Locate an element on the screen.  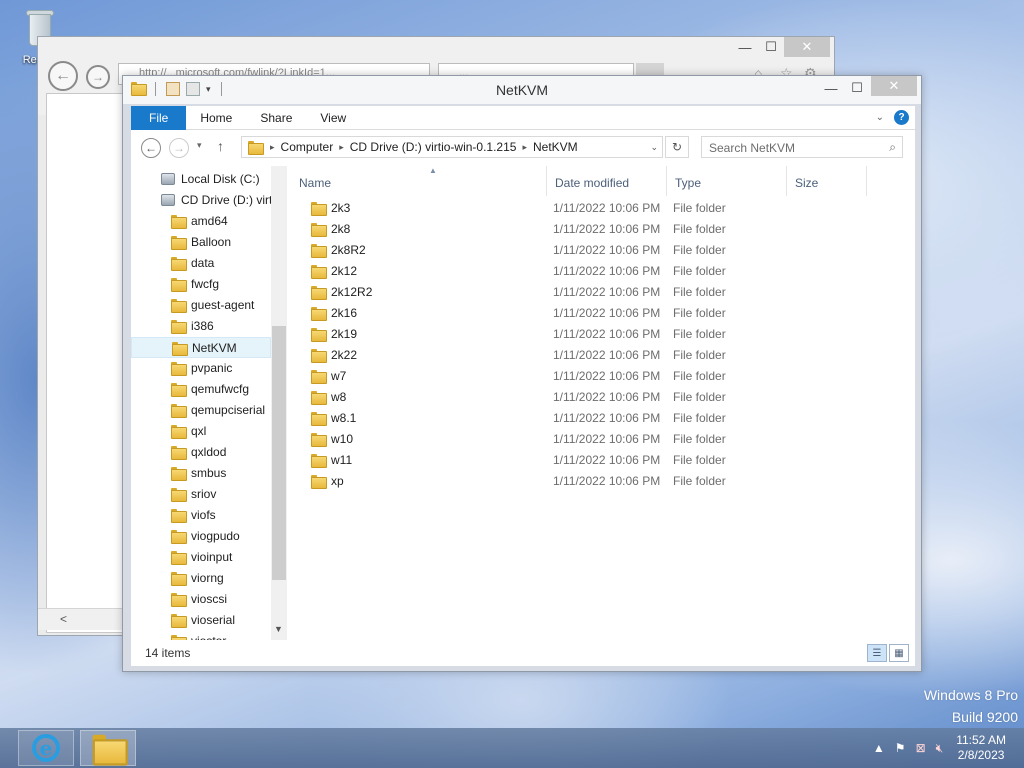
tree-item: smbus is located at coordinates (201, 473).